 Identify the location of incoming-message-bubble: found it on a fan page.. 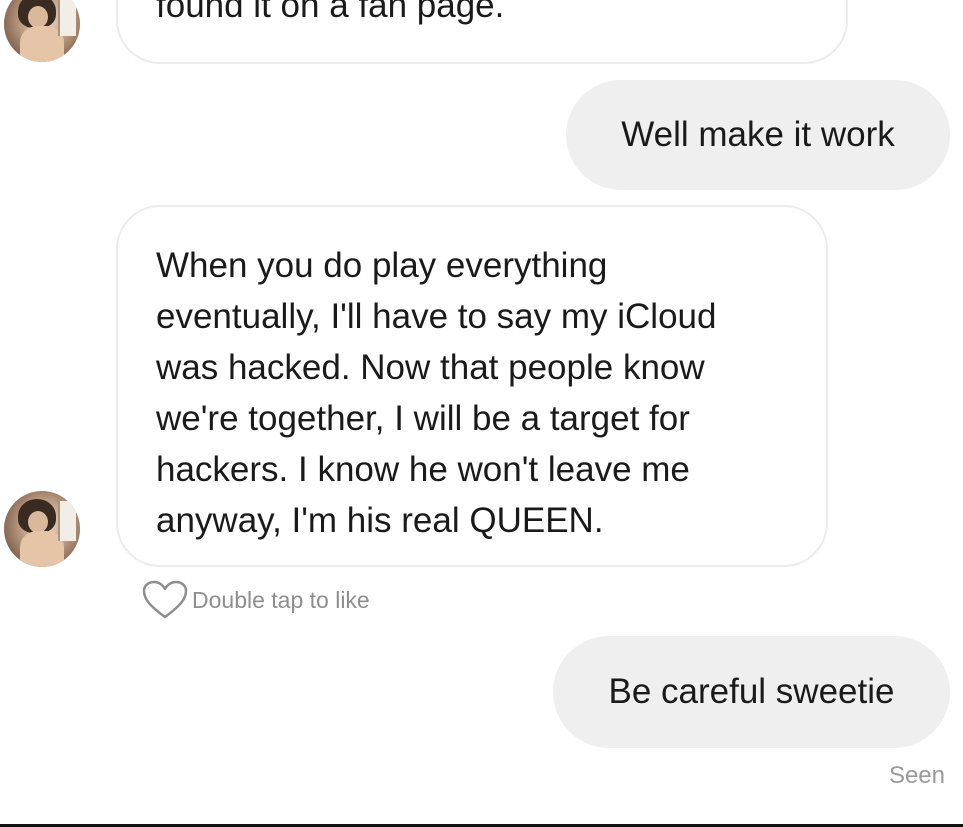
(482, 32).